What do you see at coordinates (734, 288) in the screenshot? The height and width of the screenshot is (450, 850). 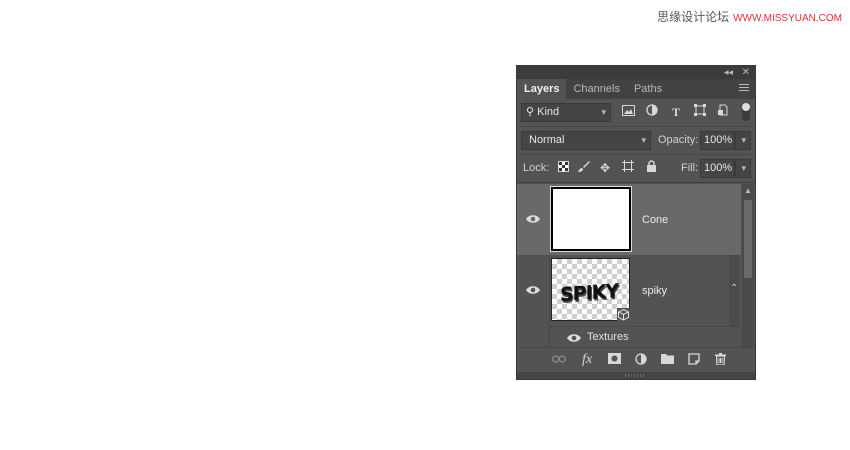 I see `chevron-up-icon: ⌃` at bounding box center [734, 288].